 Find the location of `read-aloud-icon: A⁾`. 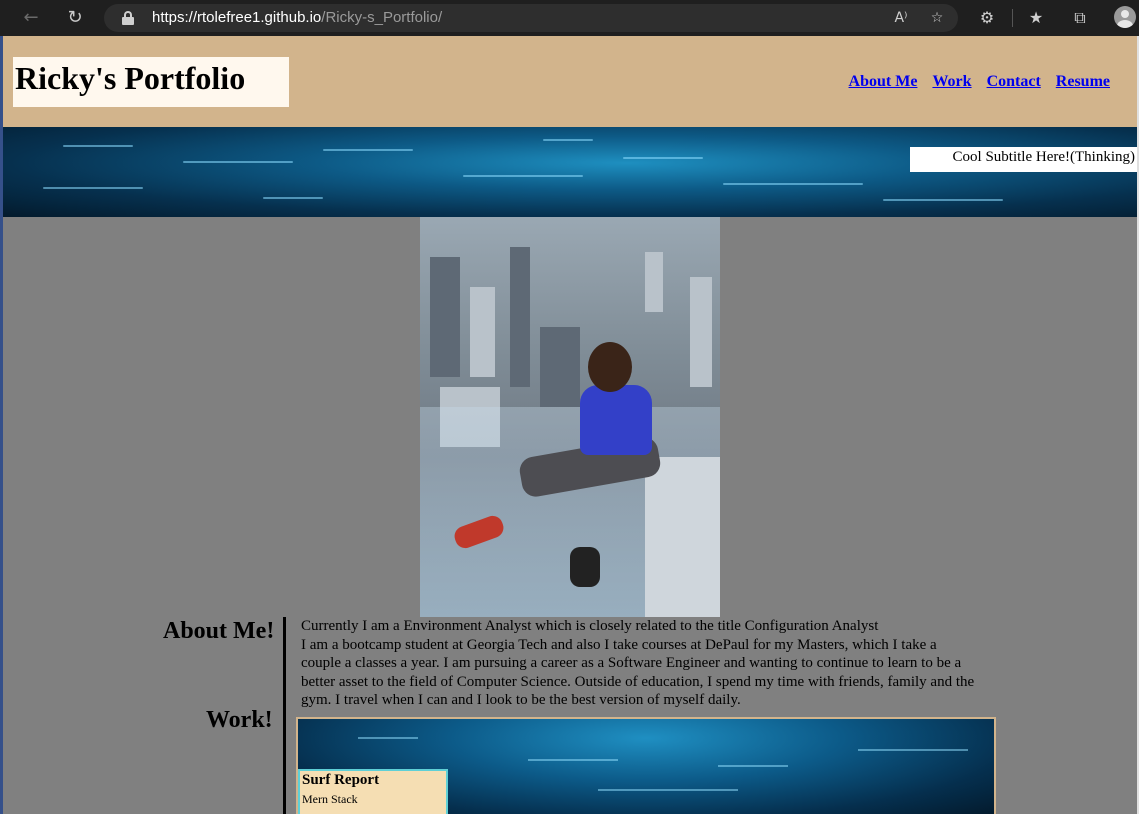

read-aloud-icon: A⁾ is located at coordinates (901, 18).